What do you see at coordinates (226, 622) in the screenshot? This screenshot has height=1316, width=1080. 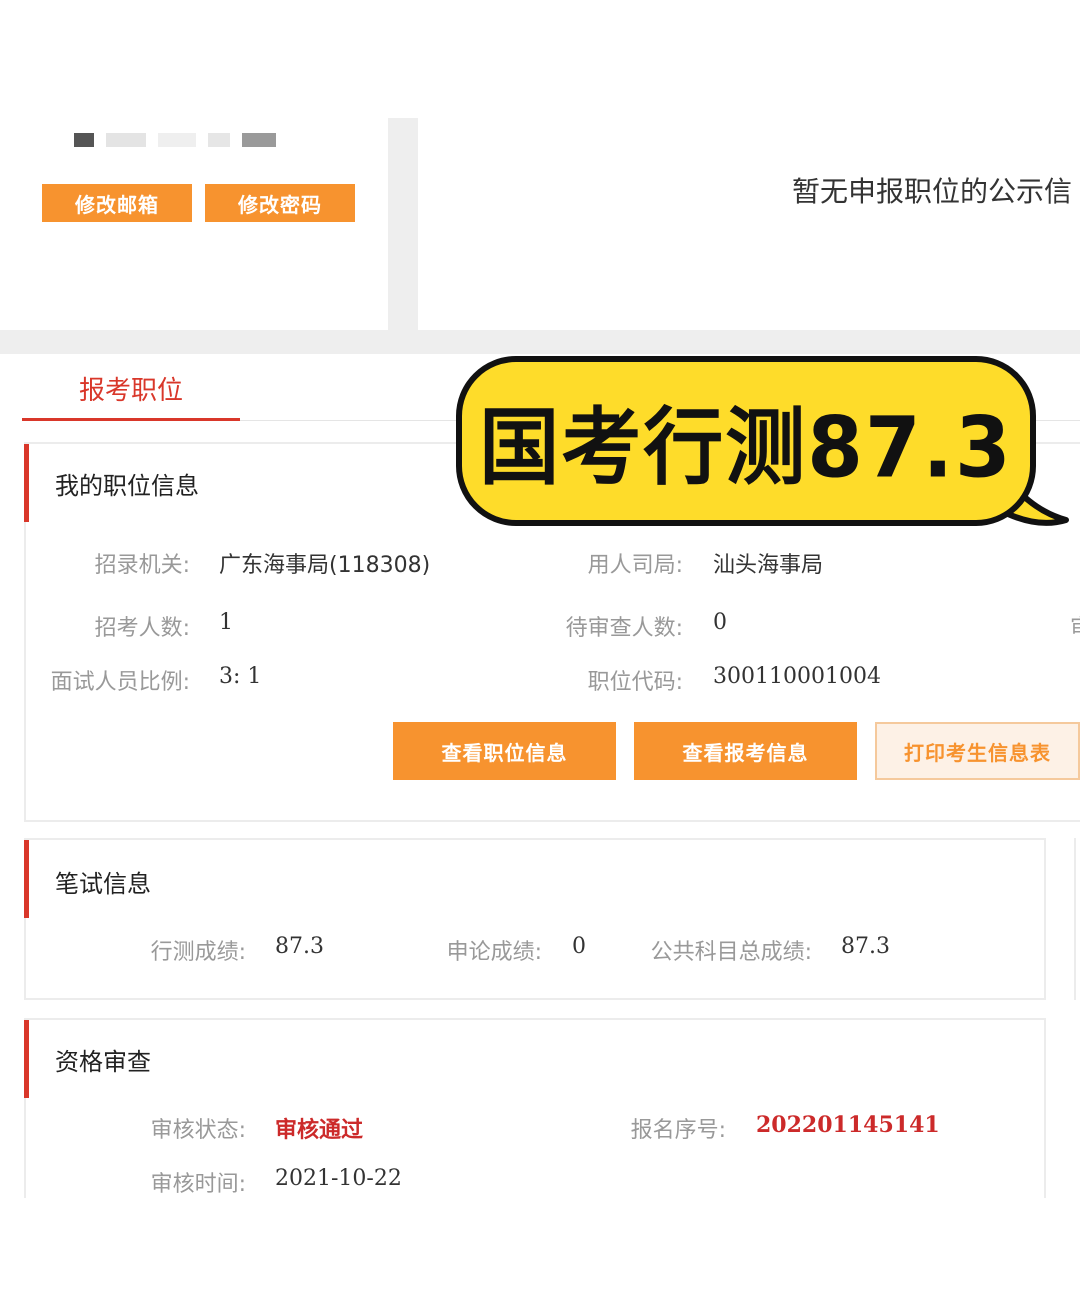 I see `hire-count-value: 1` at bounding box center [226, 622].